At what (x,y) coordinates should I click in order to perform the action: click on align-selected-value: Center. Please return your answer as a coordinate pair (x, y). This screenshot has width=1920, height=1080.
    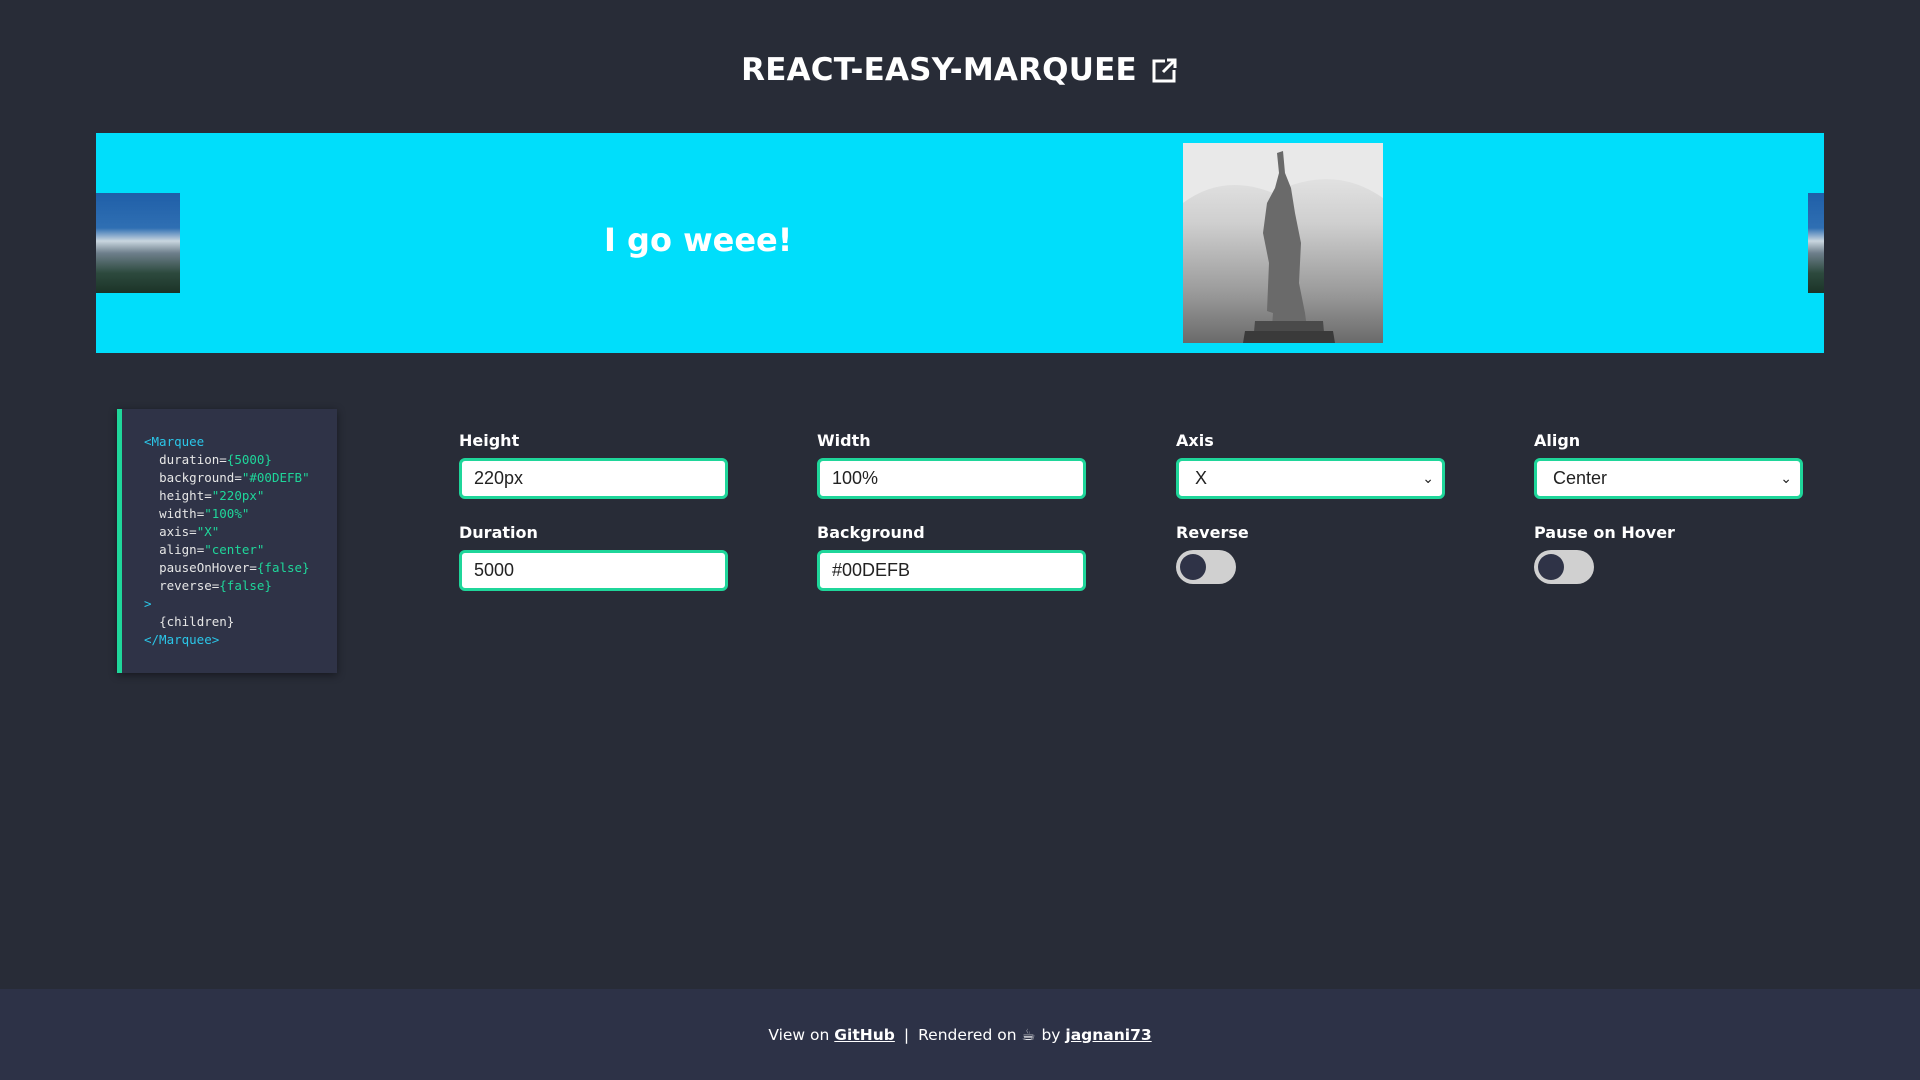
    Looking at the image, I should click on (1580, 478).